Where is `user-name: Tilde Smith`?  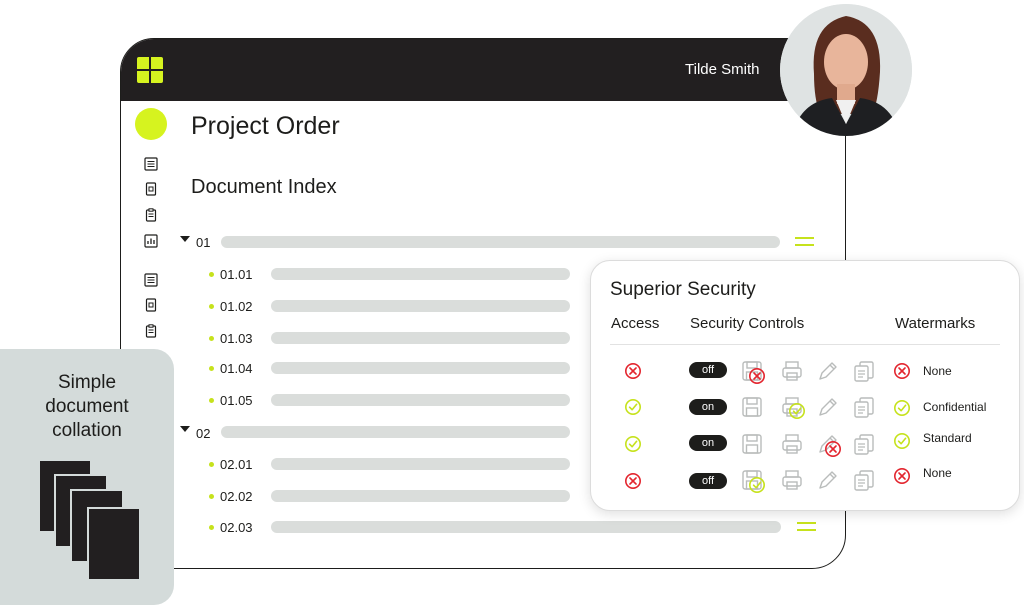
user-name: Tilde Smith is located at coordinates (722, 69).